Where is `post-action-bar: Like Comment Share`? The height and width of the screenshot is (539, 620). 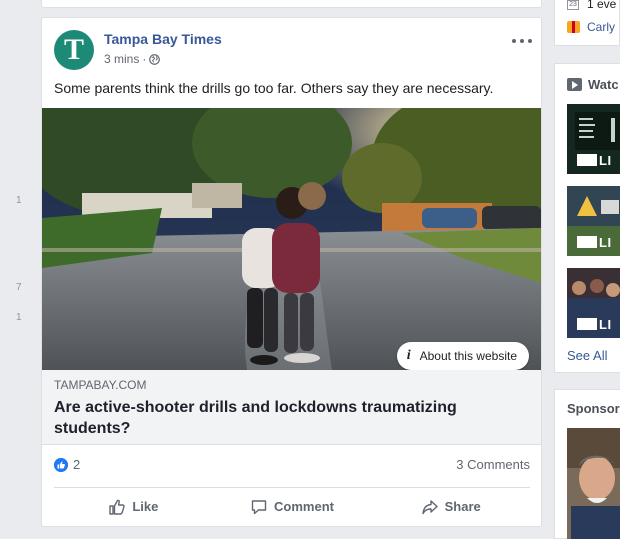
post-action-bar: Like Comment Share is located at coordinates (292, 506).